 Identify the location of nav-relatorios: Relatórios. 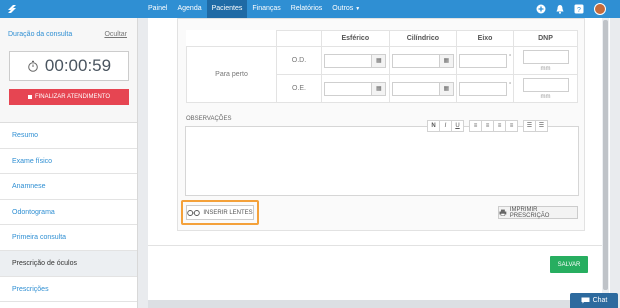
(307, 9).